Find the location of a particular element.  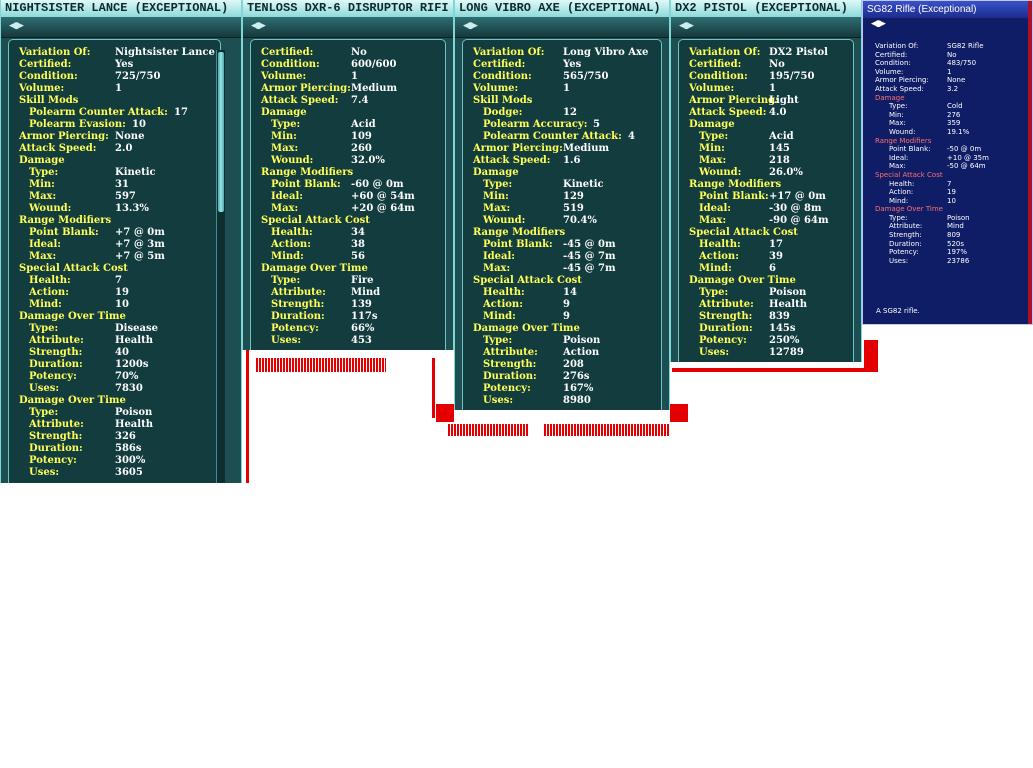

attribute-value: 326 is located at coordinates (125, 436).